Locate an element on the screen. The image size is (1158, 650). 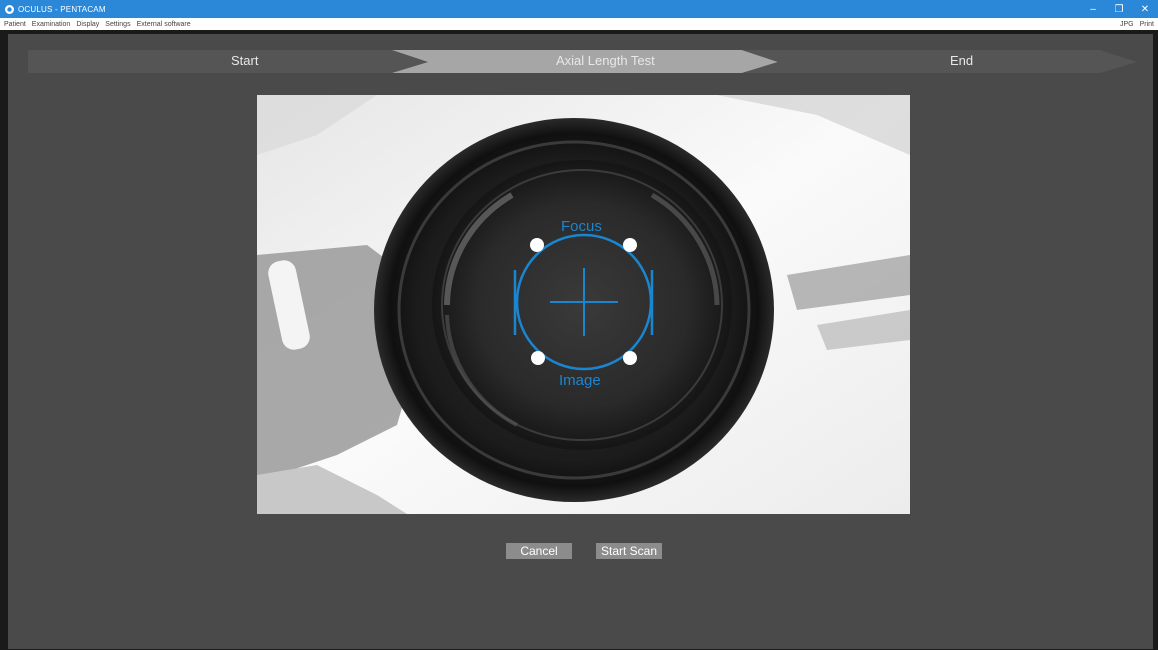
reflection-dot-top-left is located at coordinates (537, 245).